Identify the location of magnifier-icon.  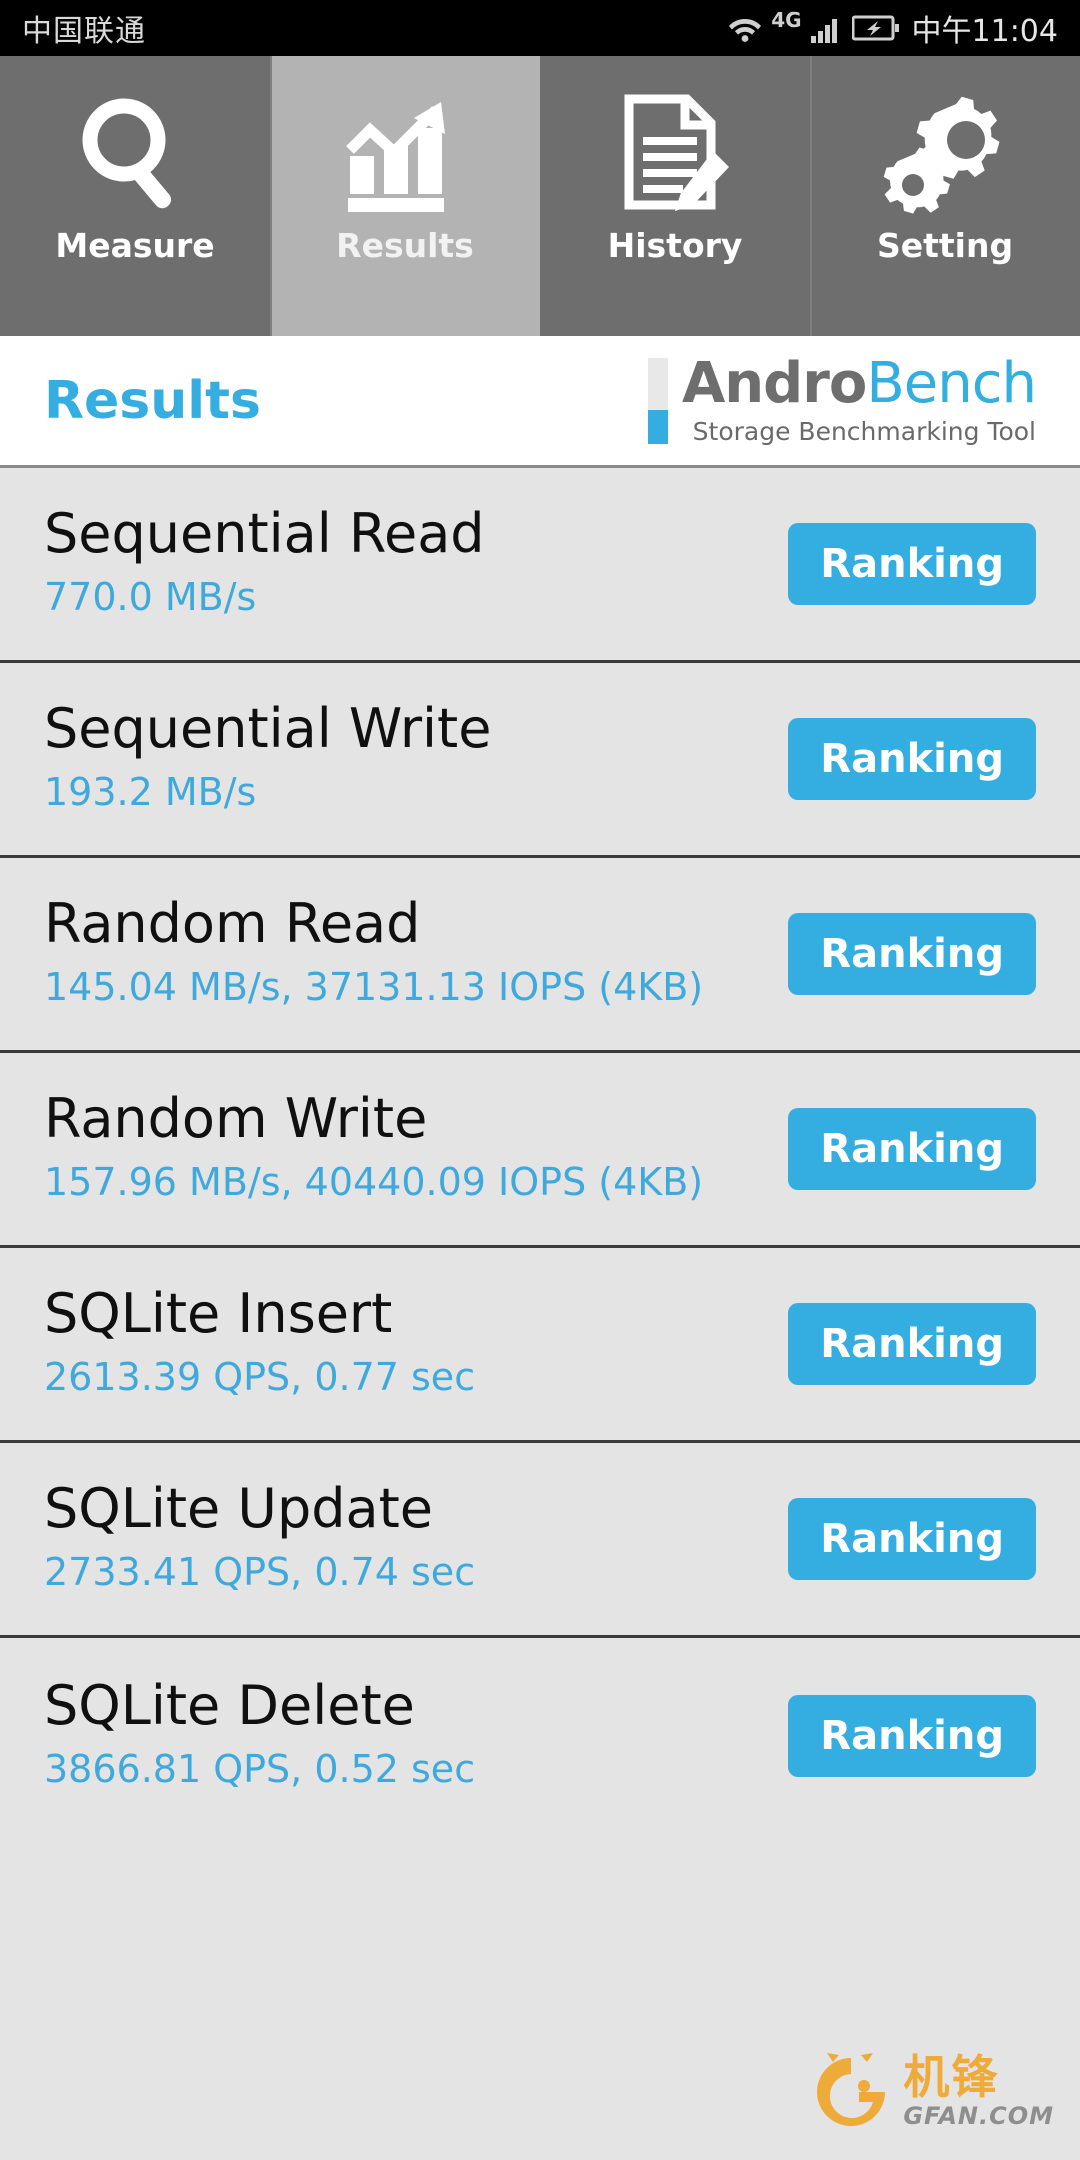
(135, 155).